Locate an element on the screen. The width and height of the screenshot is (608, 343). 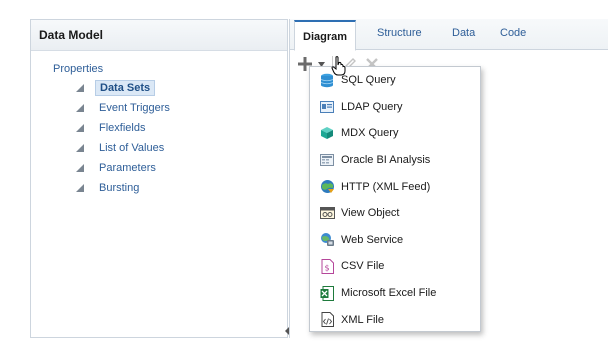
hand-cursor-icon is located at coordinates (339, 66).